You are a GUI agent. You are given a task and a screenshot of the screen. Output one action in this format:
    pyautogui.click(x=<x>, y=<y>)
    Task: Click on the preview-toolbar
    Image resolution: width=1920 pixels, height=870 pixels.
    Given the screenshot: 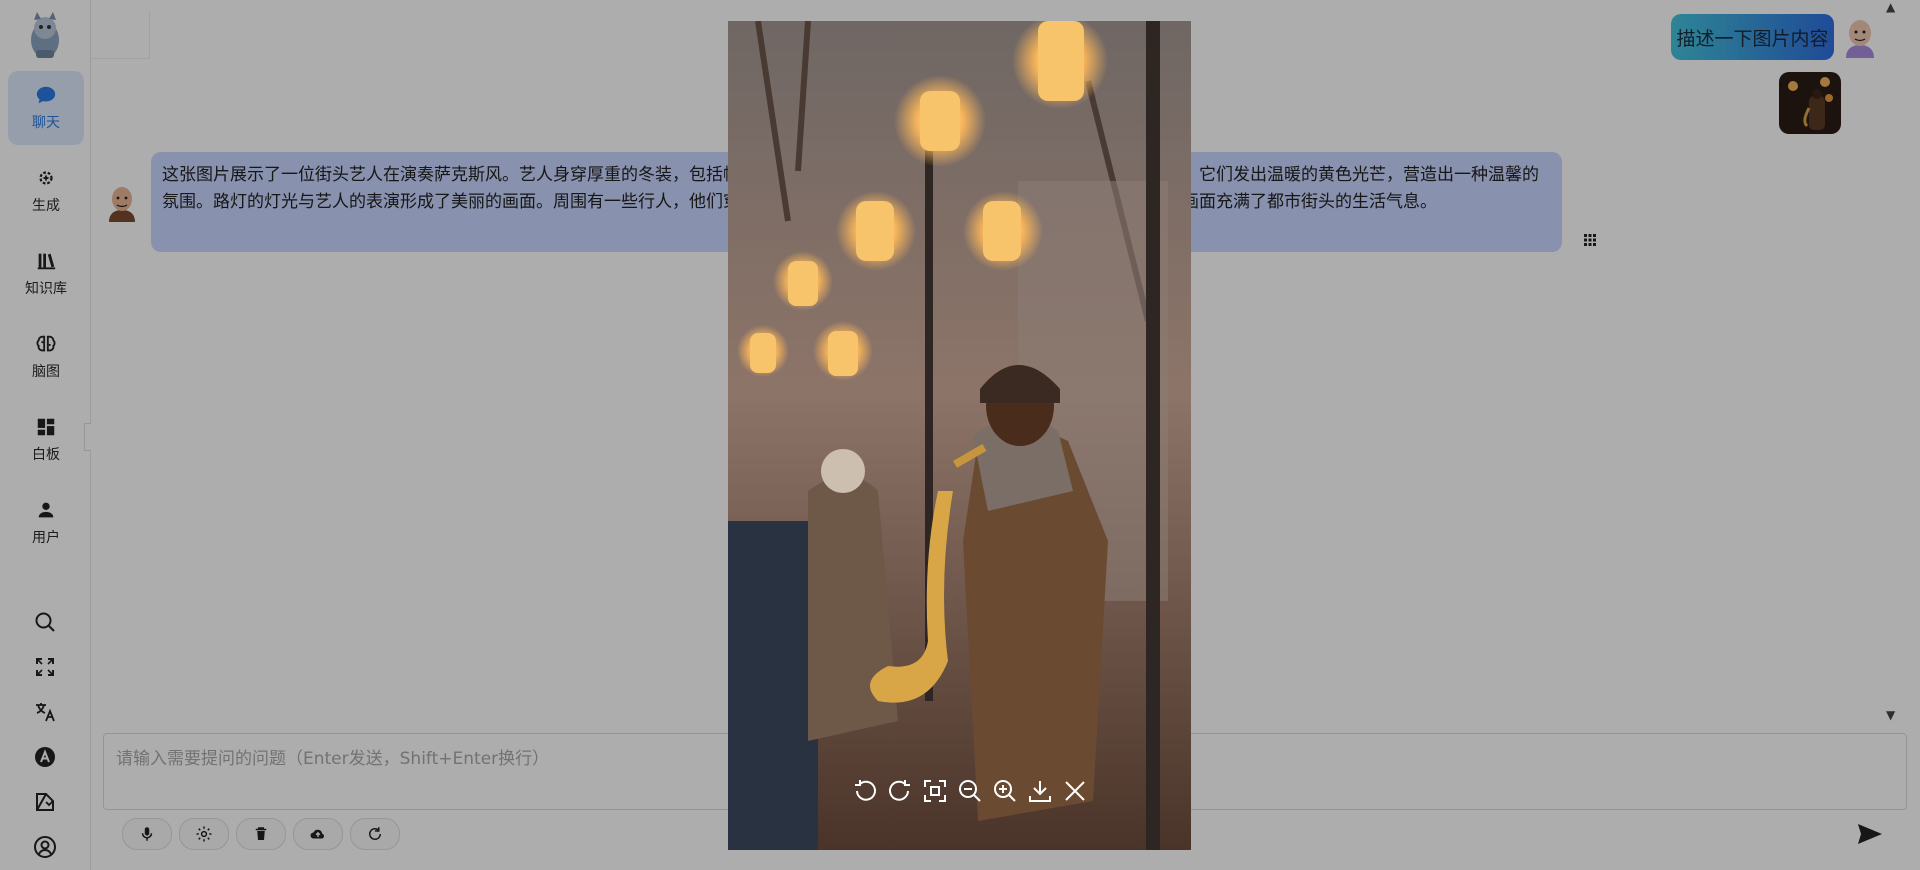 What is the action you would take?
    pyautogui.click(x=970, y=791)
    